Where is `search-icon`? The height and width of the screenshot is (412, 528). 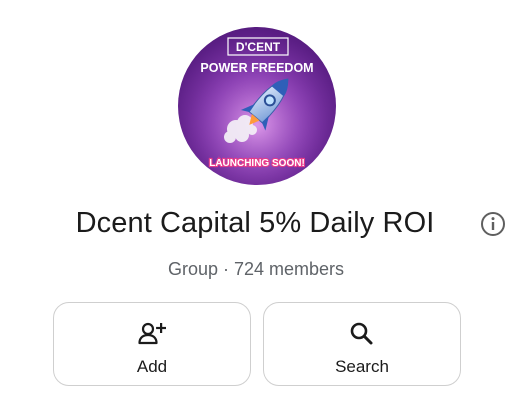
search-icon is located at coordinates (362, 334).